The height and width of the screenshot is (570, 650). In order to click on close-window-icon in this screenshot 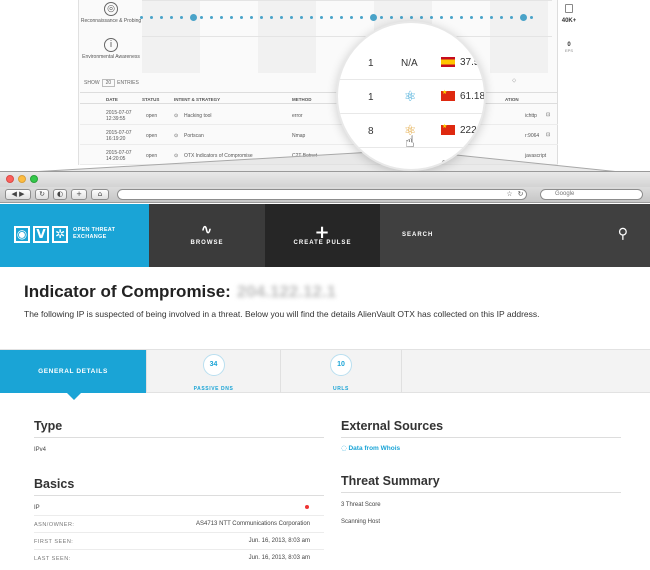, I will do `click(10, 179)`.